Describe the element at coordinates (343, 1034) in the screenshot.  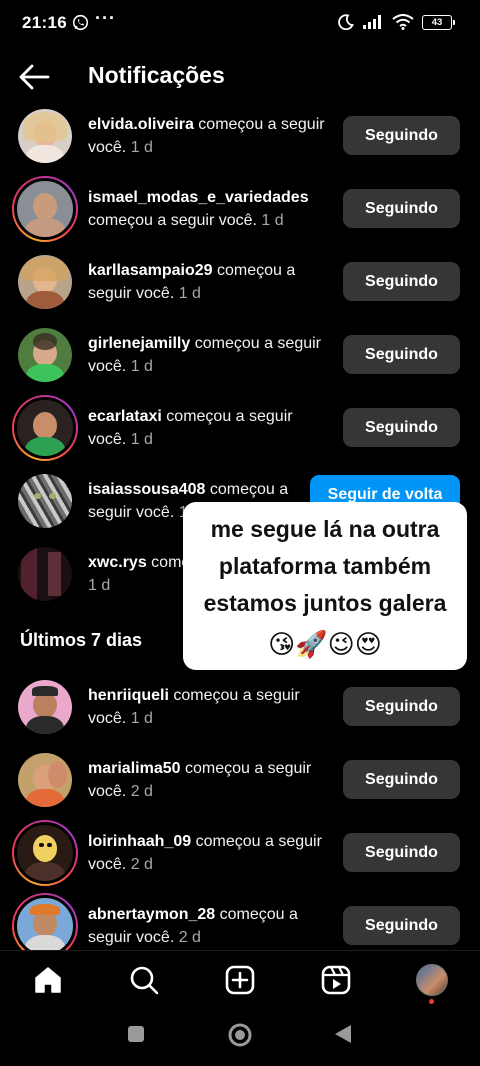
I see `back-triangle-icon` at that location.